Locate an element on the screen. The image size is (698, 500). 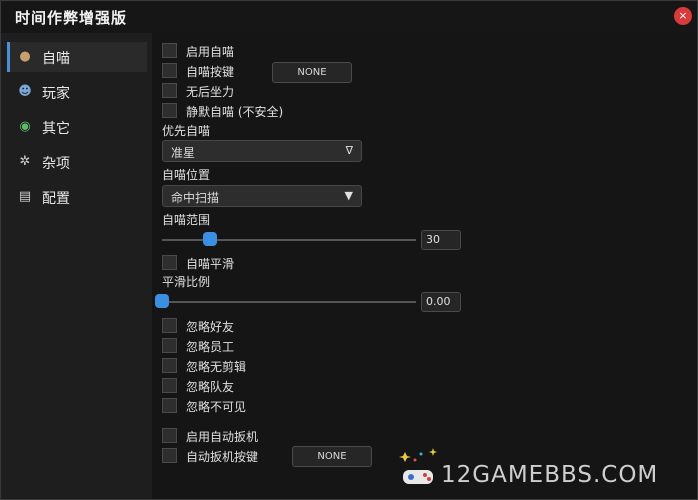
window-title: 时间作弊增强版 is located at coordinates (71, 18).